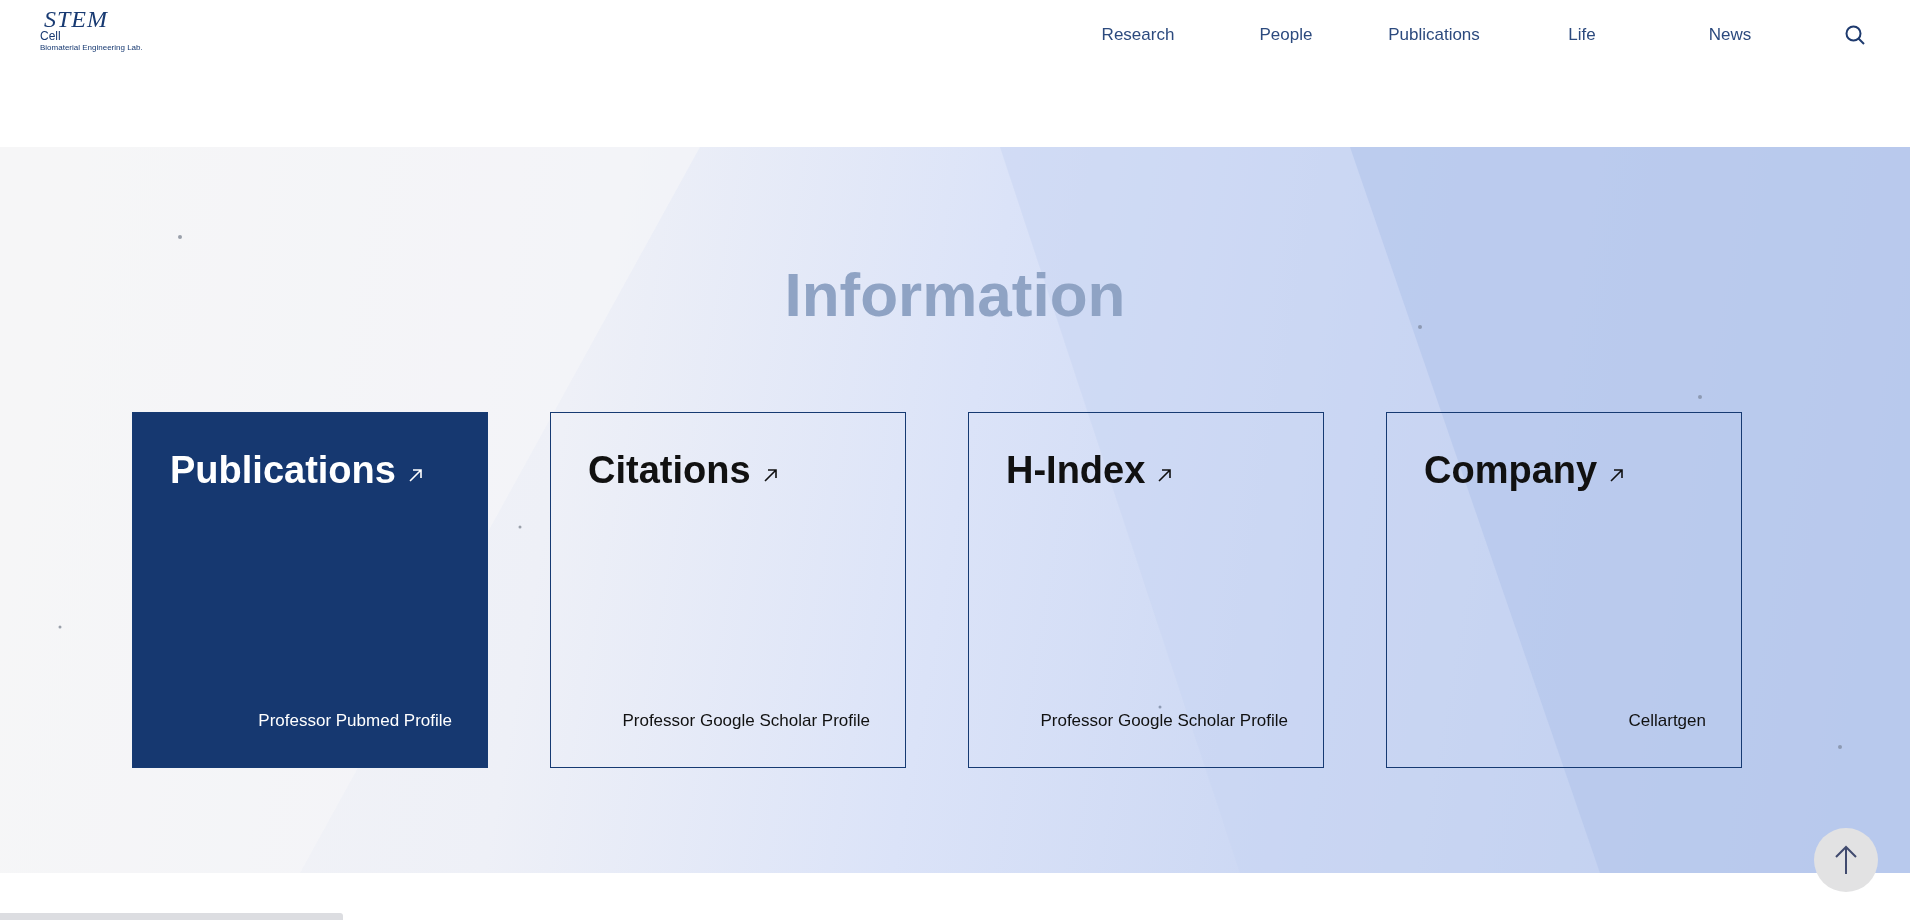  I want to click on info-card: Citations Professor Google Scholar Profile, so click(728, 590).